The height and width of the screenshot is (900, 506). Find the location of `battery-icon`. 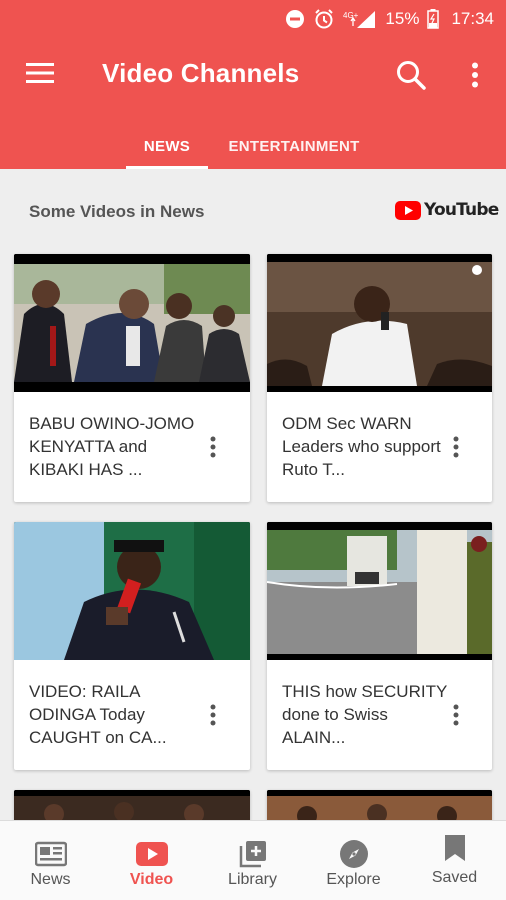

battery-icon is located at coordinates (433, 19).